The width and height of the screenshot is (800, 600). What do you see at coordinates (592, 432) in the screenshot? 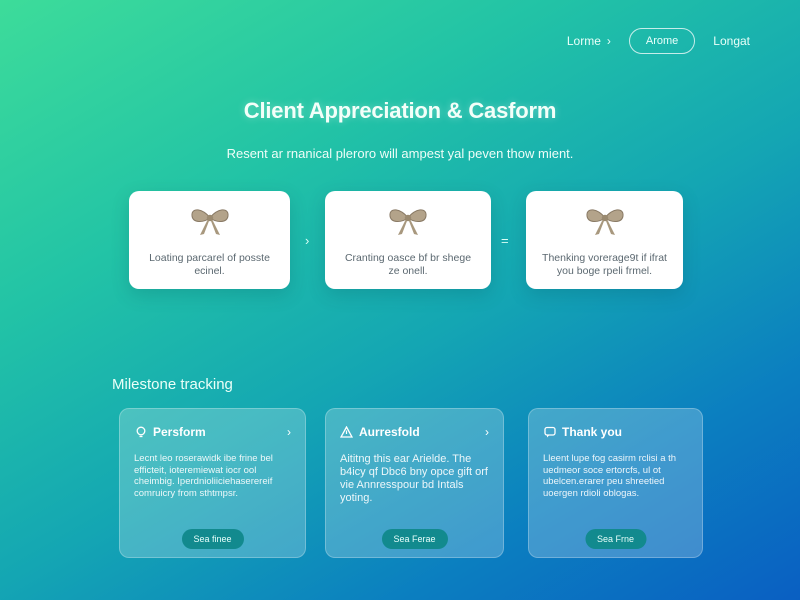
I see `milestone-card-title: Thank you` at bounding box center [592, 432].